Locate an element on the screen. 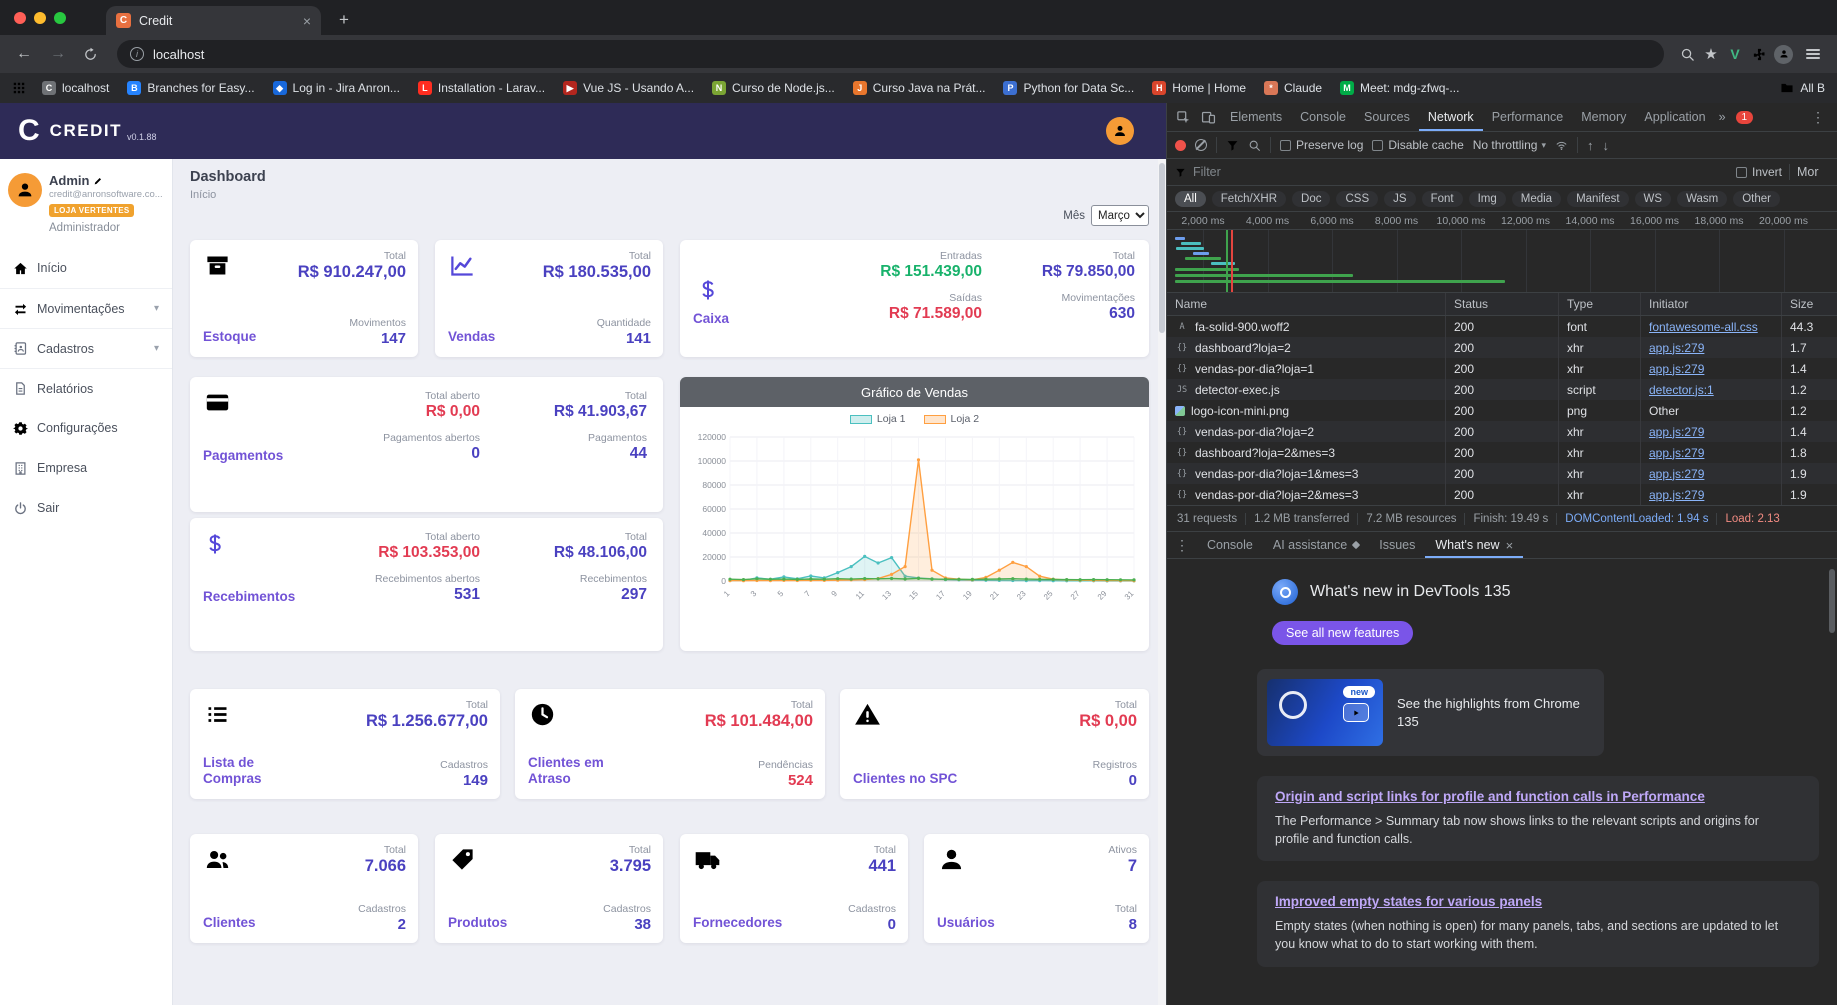  device-toolbar-icon is located at coordinates (1208, 117).